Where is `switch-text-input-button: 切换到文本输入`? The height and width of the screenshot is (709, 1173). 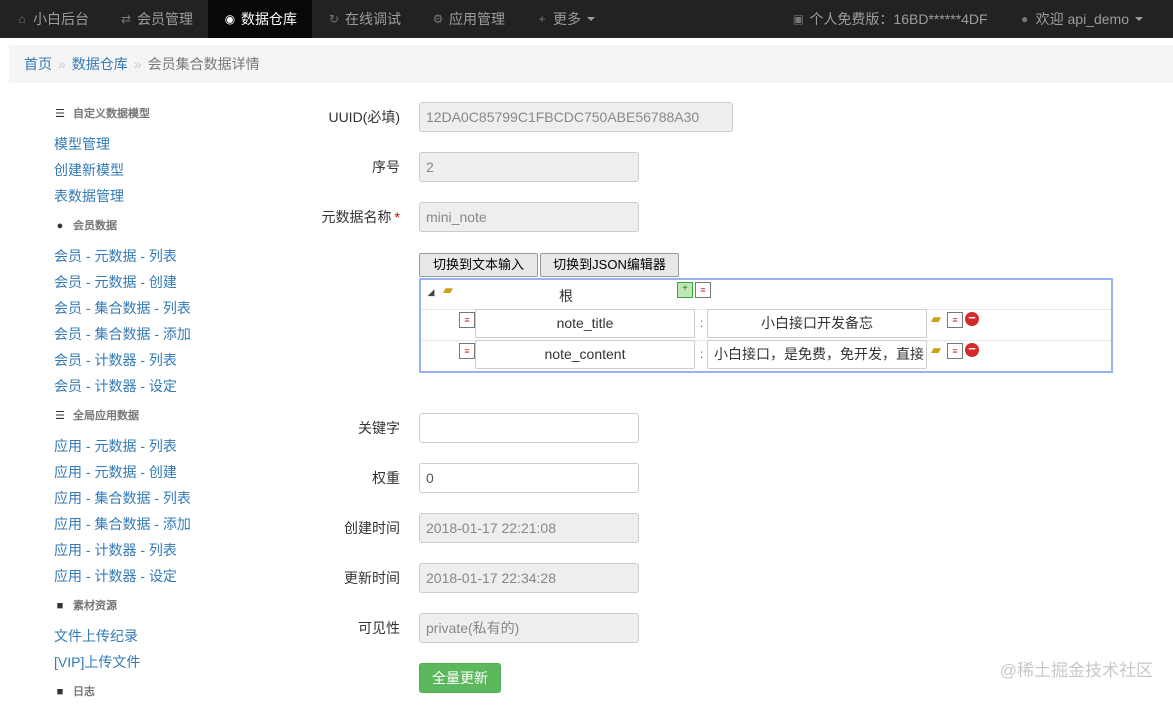 switch-text-input-button: 切换到文本输入 is located at coordinates (478, 265).